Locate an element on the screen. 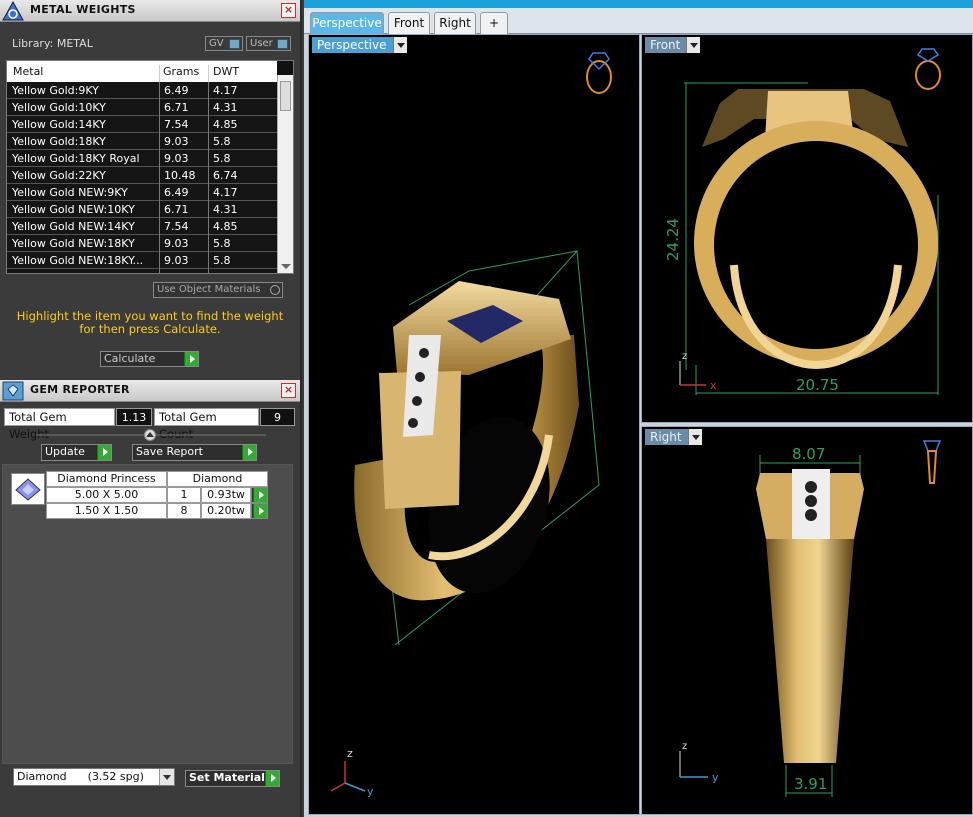 This screenshot has width=973, height=817. tab-perspective: Perspective is located at coordinates (347, 23).